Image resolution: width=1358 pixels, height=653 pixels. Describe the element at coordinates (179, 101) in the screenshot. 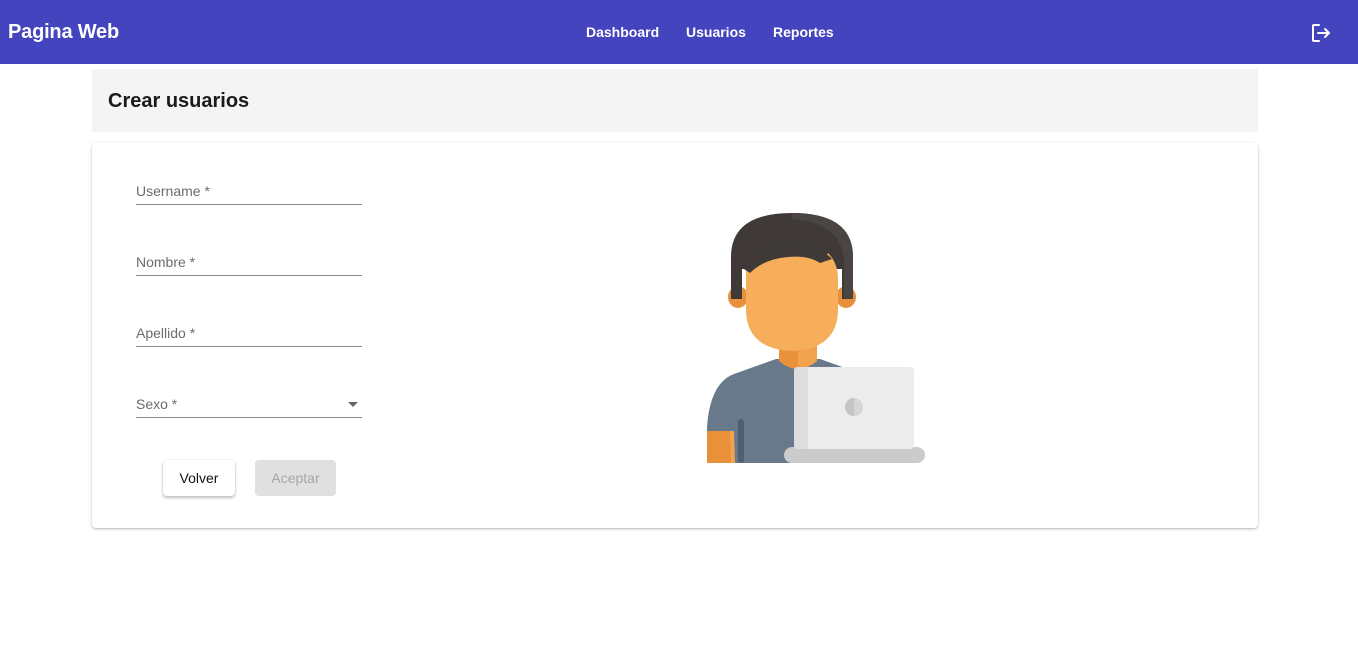

I see `page-title: Crear usuarios` at that location.